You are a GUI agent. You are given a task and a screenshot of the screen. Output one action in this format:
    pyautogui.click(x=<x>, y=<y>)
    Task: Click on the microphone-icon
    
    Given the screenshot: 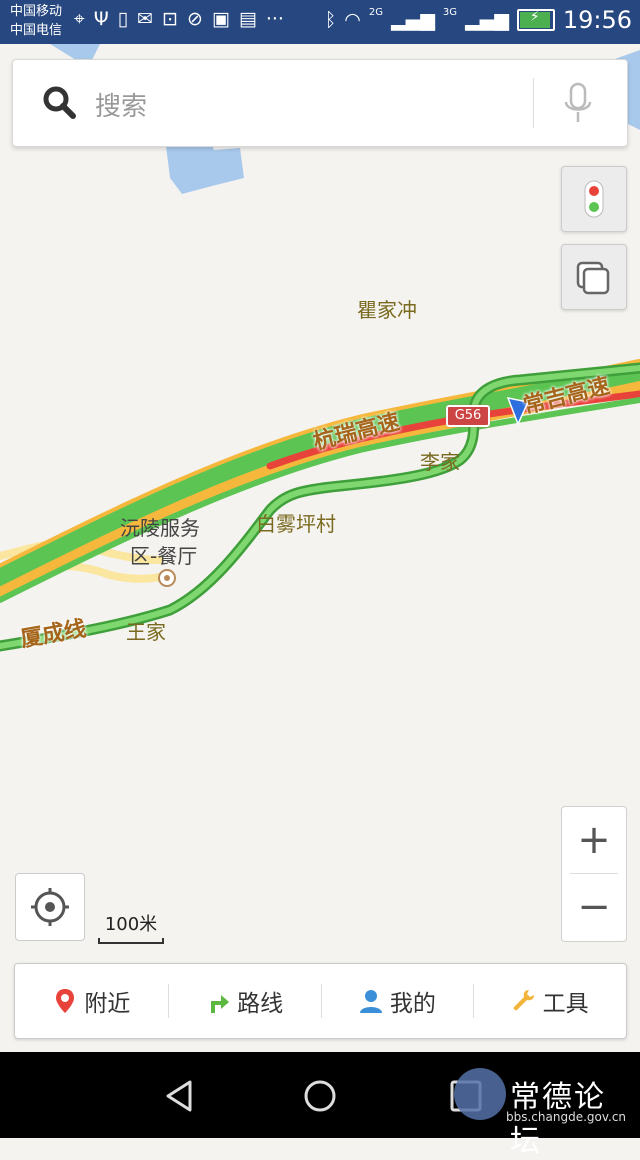 What is the action you would take?
    pyautogui.click(x=578, y=104)
    